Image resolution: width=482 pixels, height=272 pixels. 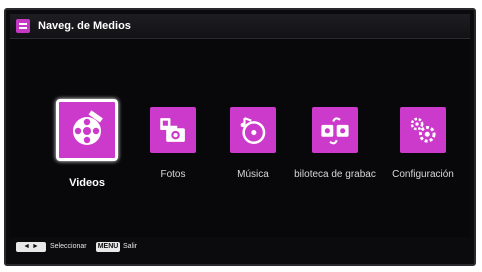 I want to click on configuracion-tile, so click(x=423, y=130).